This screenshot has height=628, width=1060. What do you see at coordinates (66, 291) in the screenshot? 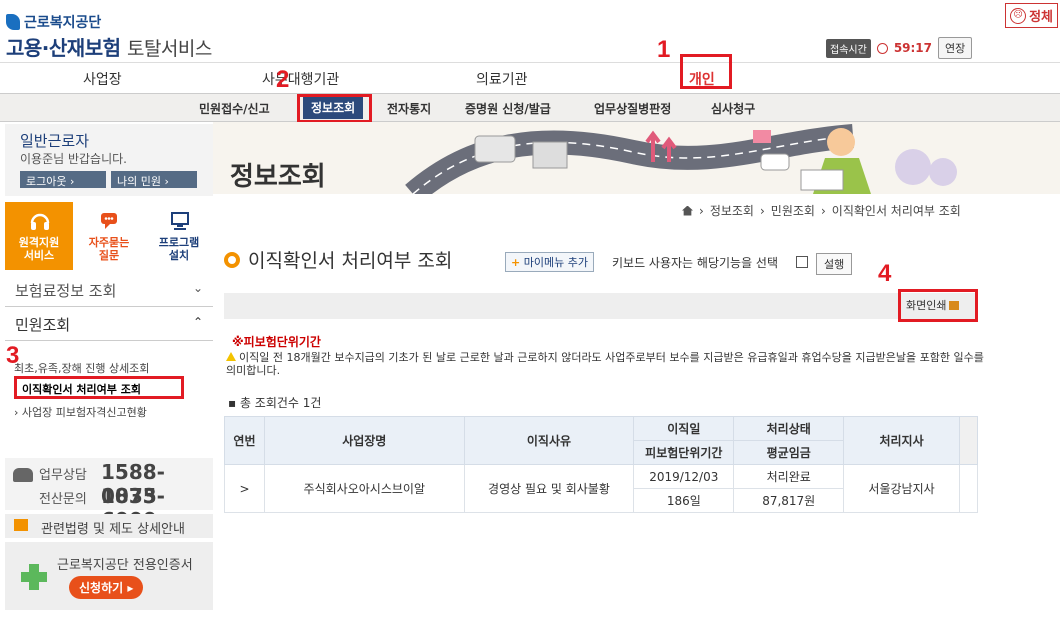
I see `sidebar-menu-premium-label: 보험료정보 조회` at bounding box center [66, 291].